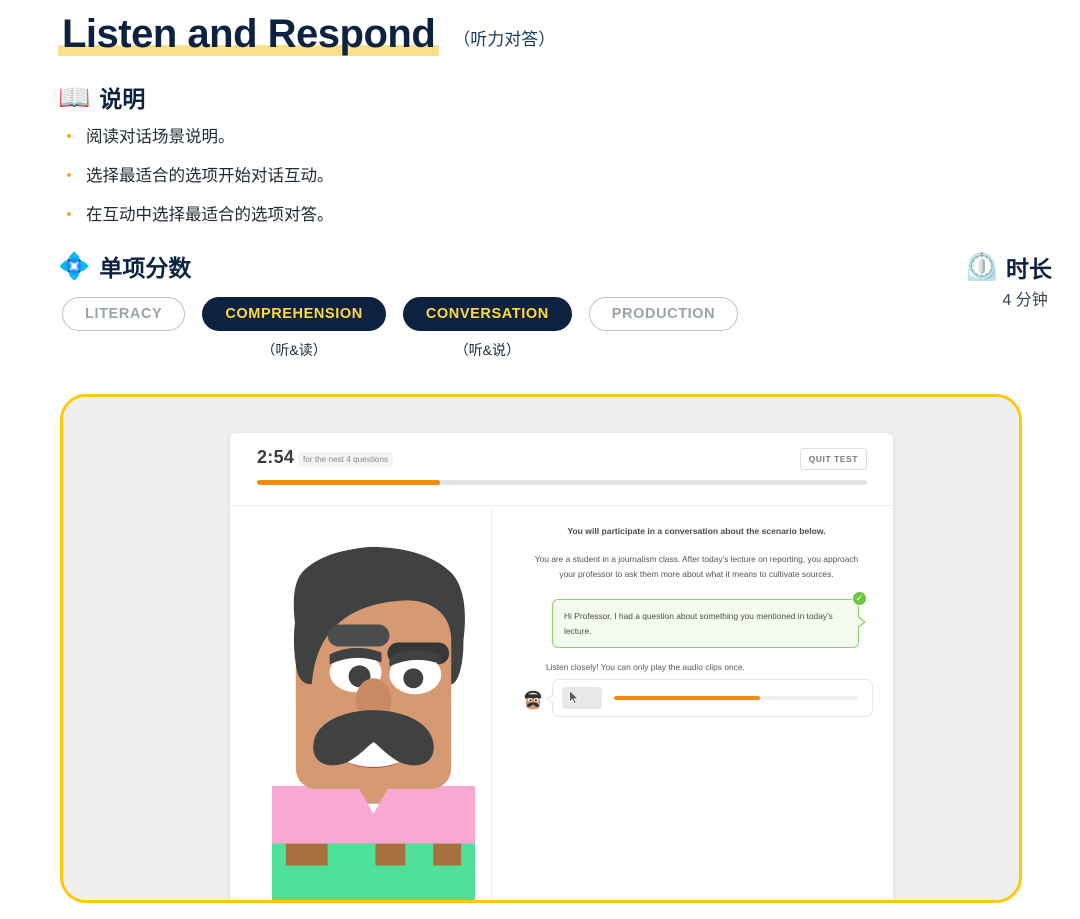  I want to click on duration-heading: ⏲️ 时长, so click(1008, 267).